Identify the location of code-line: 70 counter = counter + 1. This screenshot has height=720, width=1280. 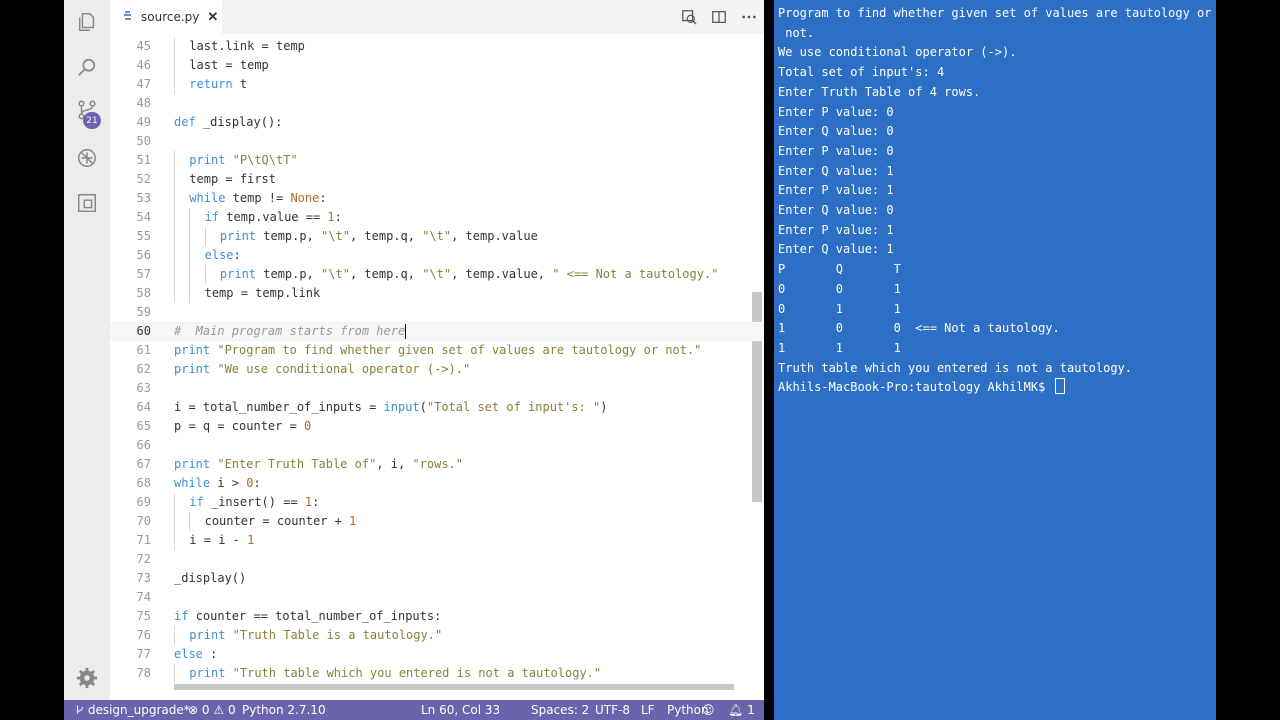
(437, 521).